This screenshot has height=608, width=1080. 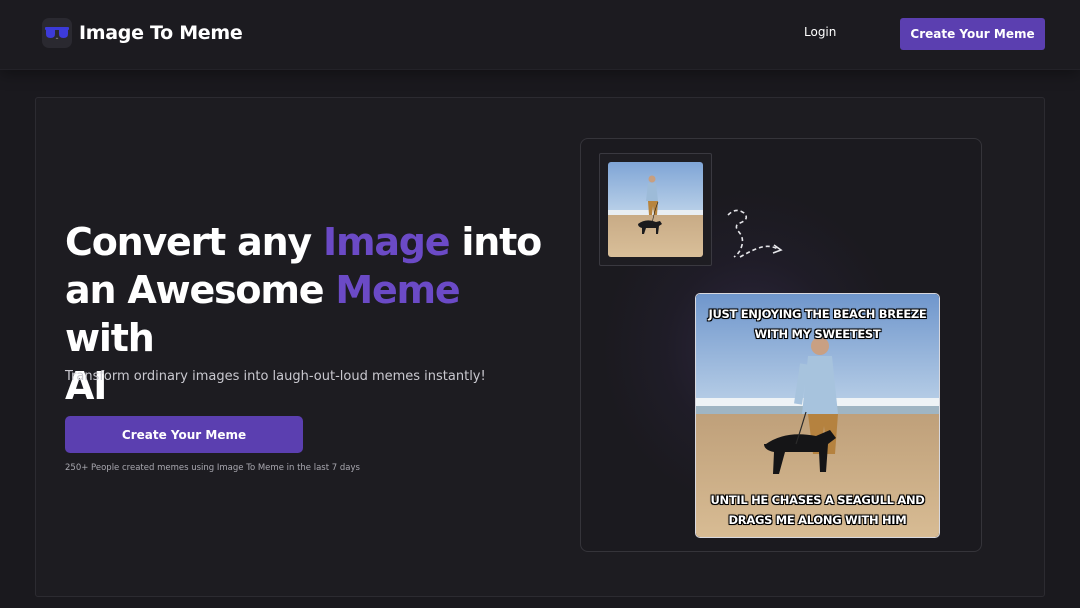 I want to click on headline-accent-meme: Meme, so click(x=397, y=290).